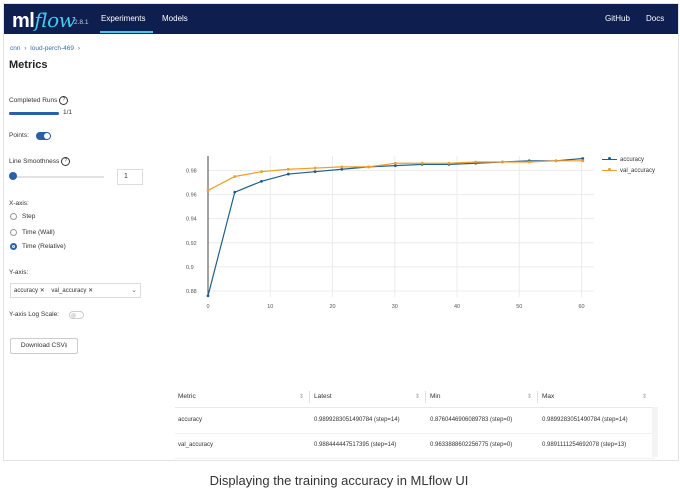  I want to click on cell-latest: 0.988444447517395 (step=14), so click(355, 445).